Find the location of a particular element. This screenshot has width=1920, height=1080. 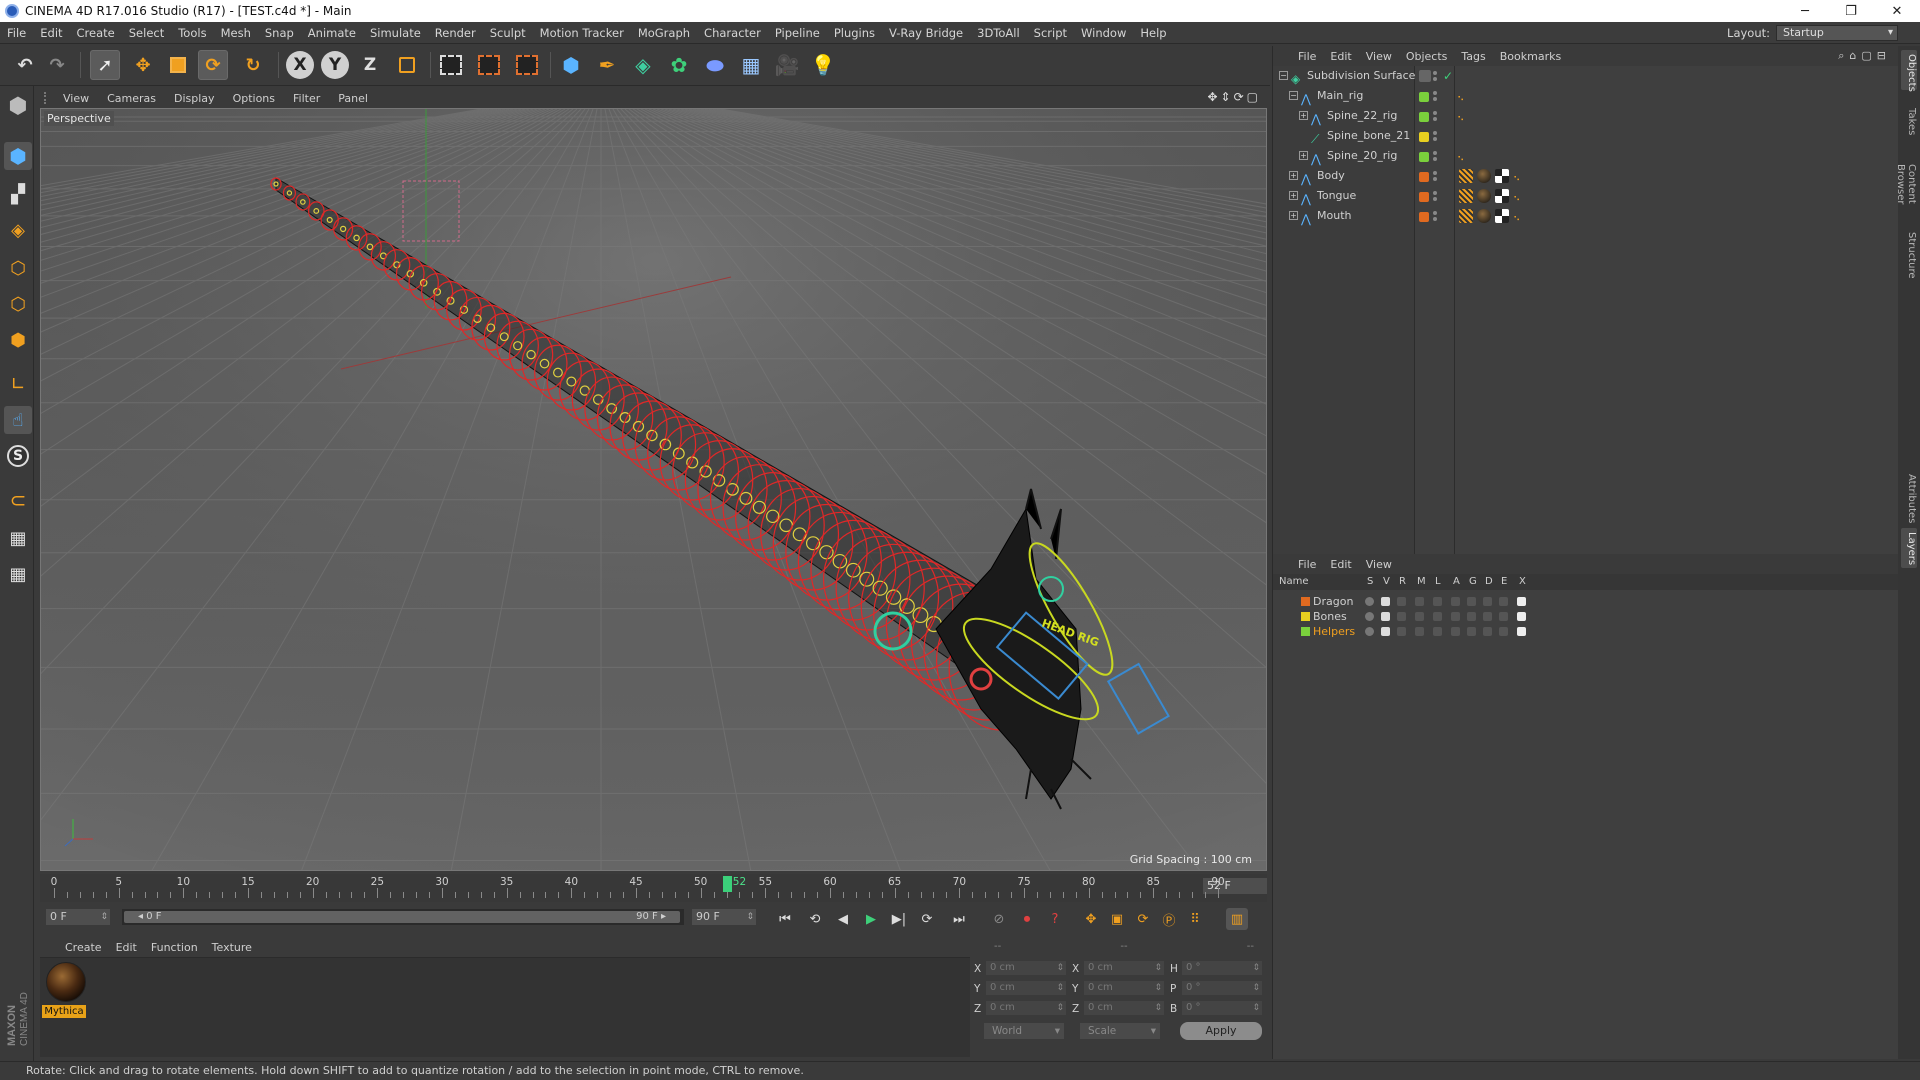

menu-pipeline: Pipeline is located at coordinates (797, 33).